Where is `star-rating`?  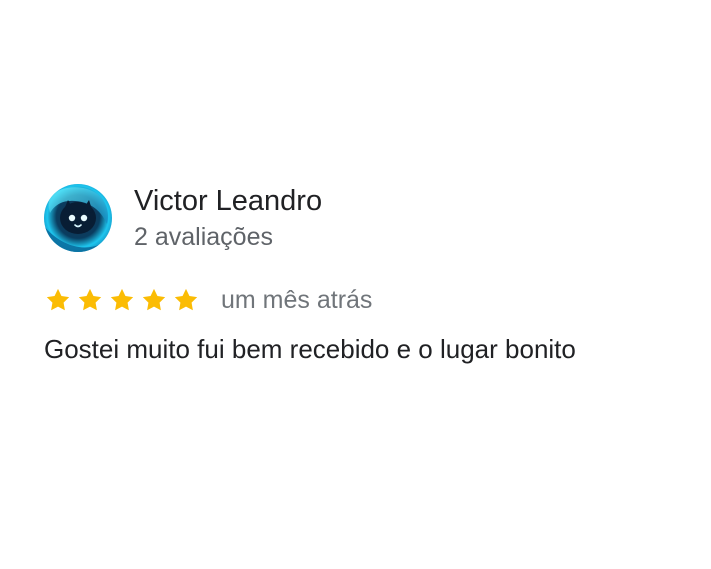 star-rating is located at coordinates (124, 300).